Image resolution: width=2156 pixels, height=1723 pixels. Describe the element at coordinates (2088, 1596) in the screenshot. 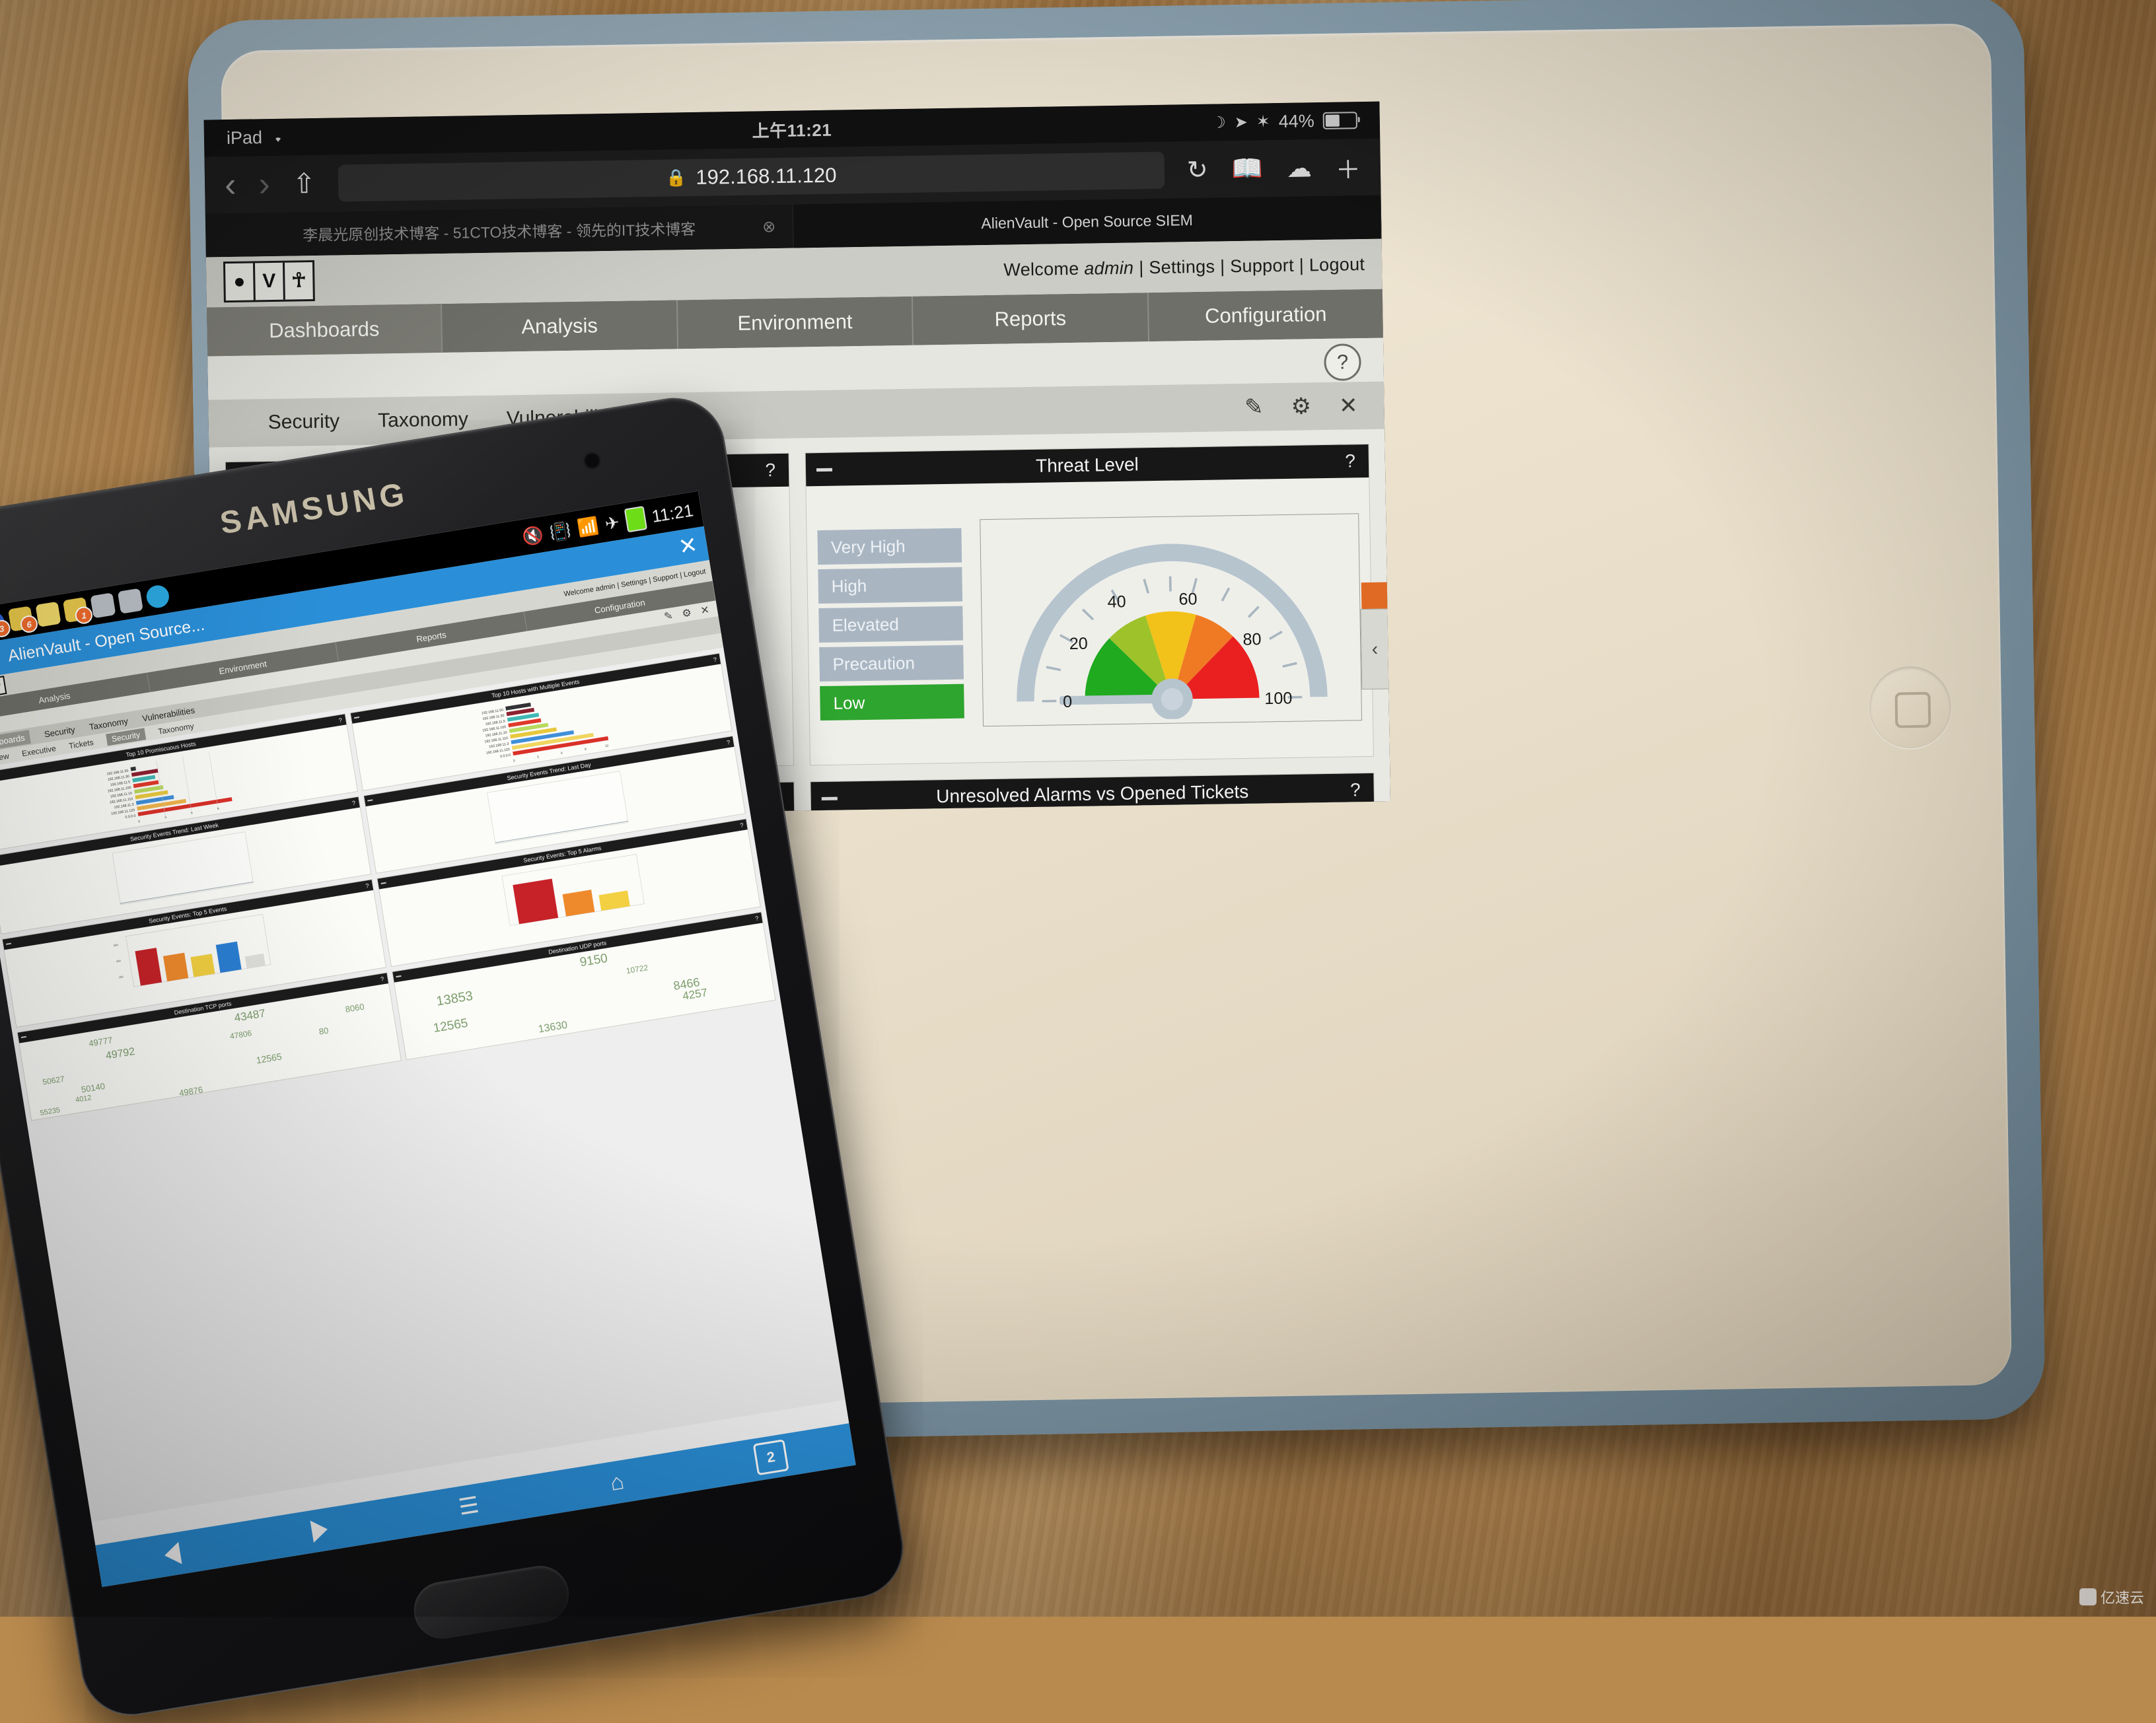

I see `watermark-logo-icon` at that location.